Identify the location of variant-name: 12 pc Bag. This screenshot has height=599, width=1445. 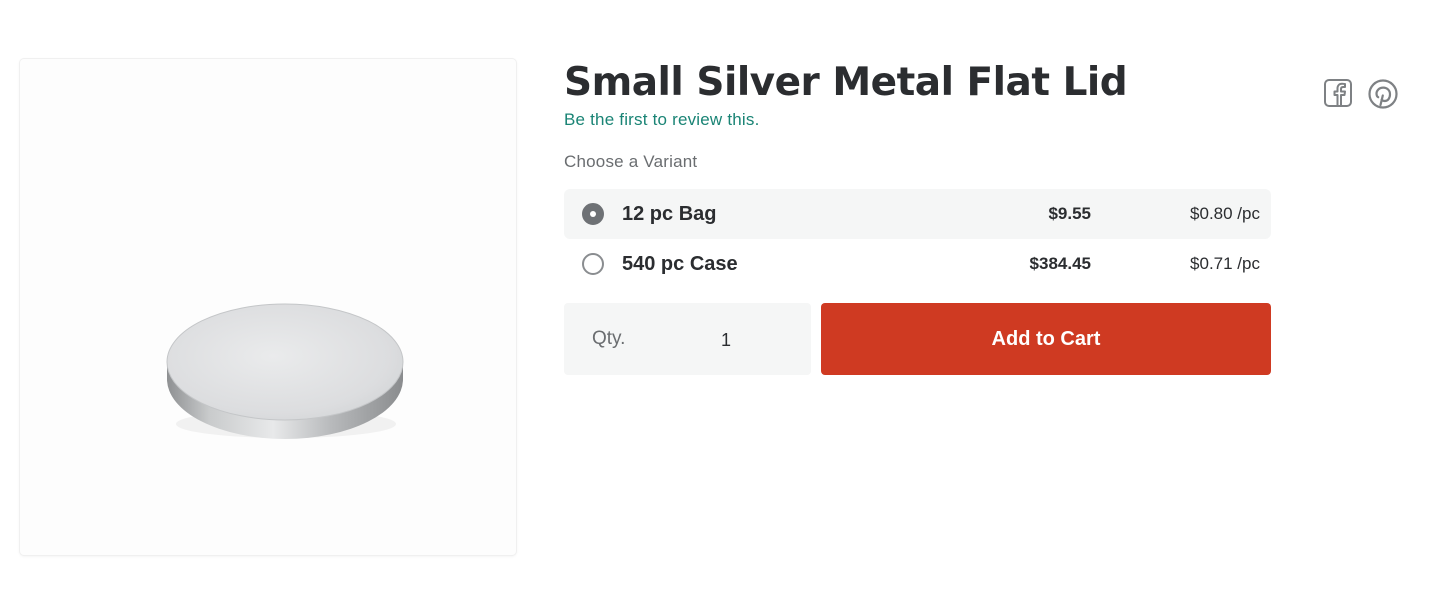
(669, 213).